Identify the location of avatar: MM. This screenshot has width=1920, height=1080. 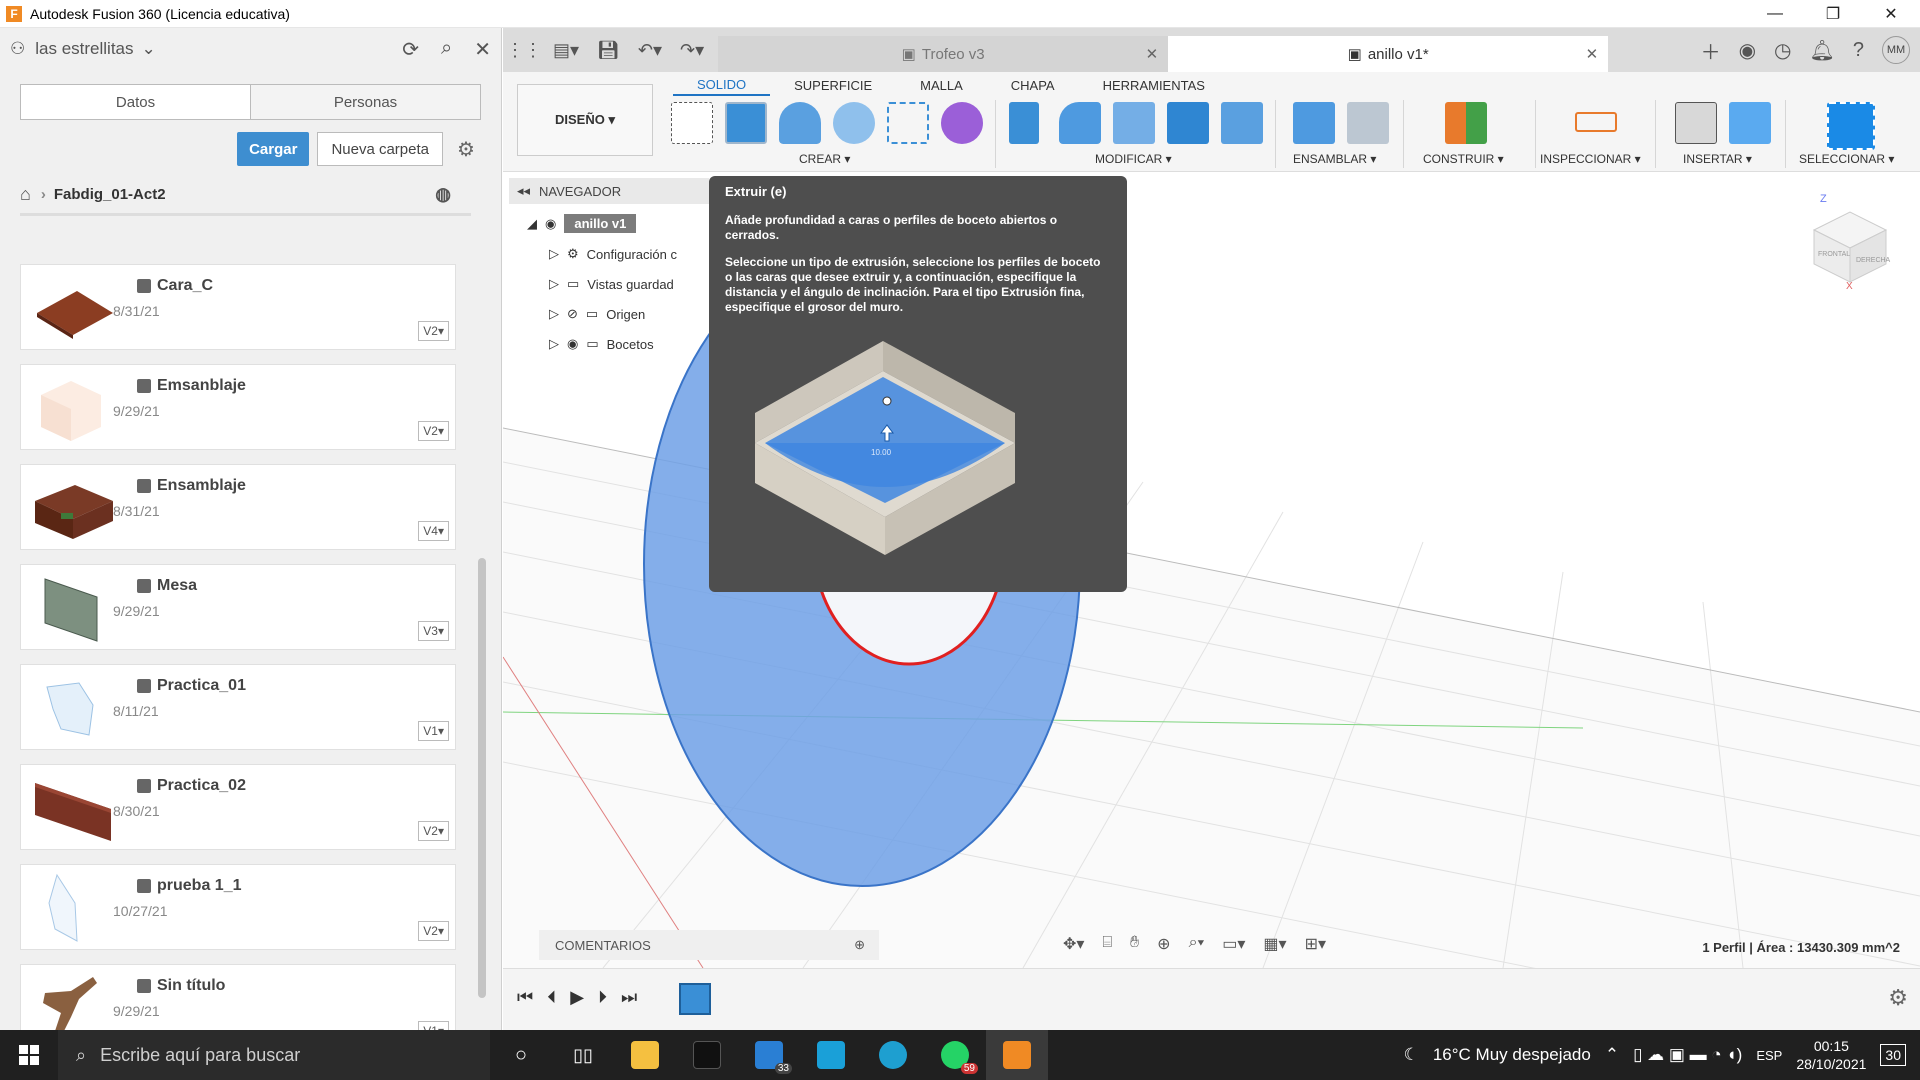
(1896, 50).